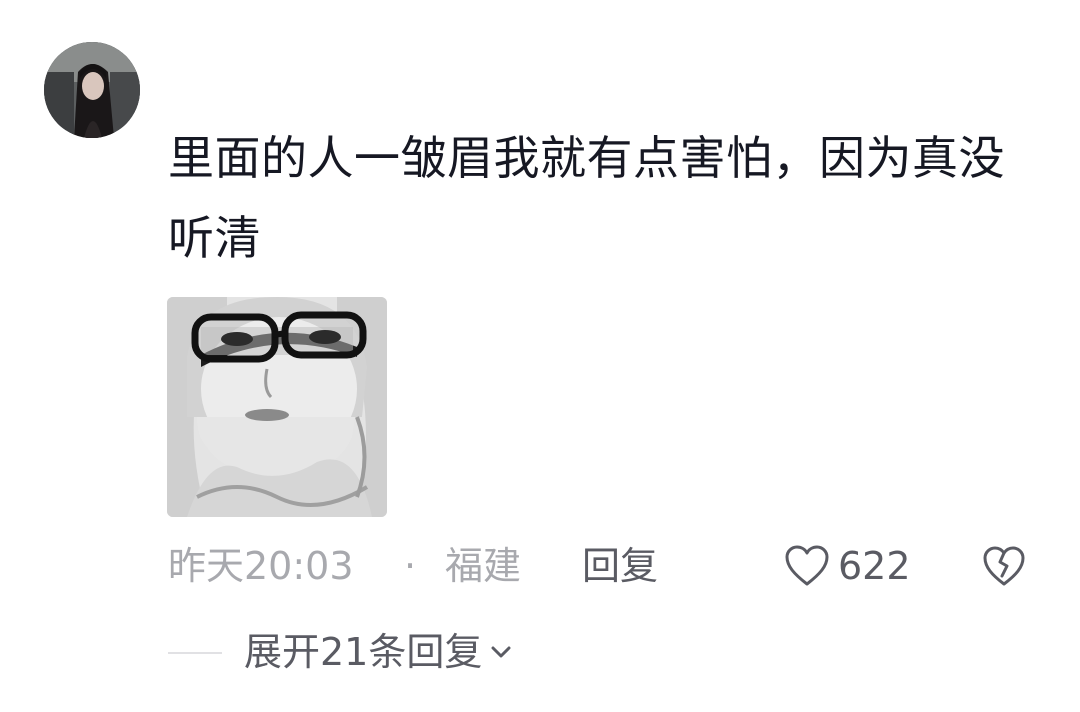 The height and width of the screenshot is (712, 1080). I want to click on chevron-down-icon, so click(501, 652).